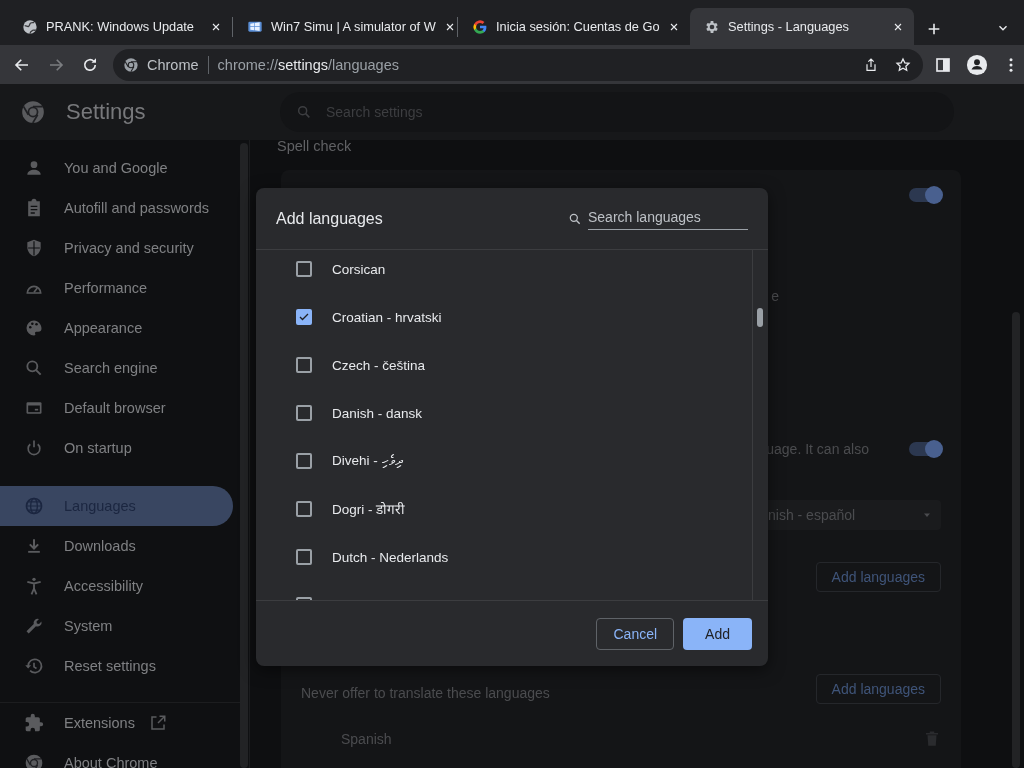 Image resolution: width=1024 pixels, height=768 pixels. I want to click on scrollbar, so click(759, 425).